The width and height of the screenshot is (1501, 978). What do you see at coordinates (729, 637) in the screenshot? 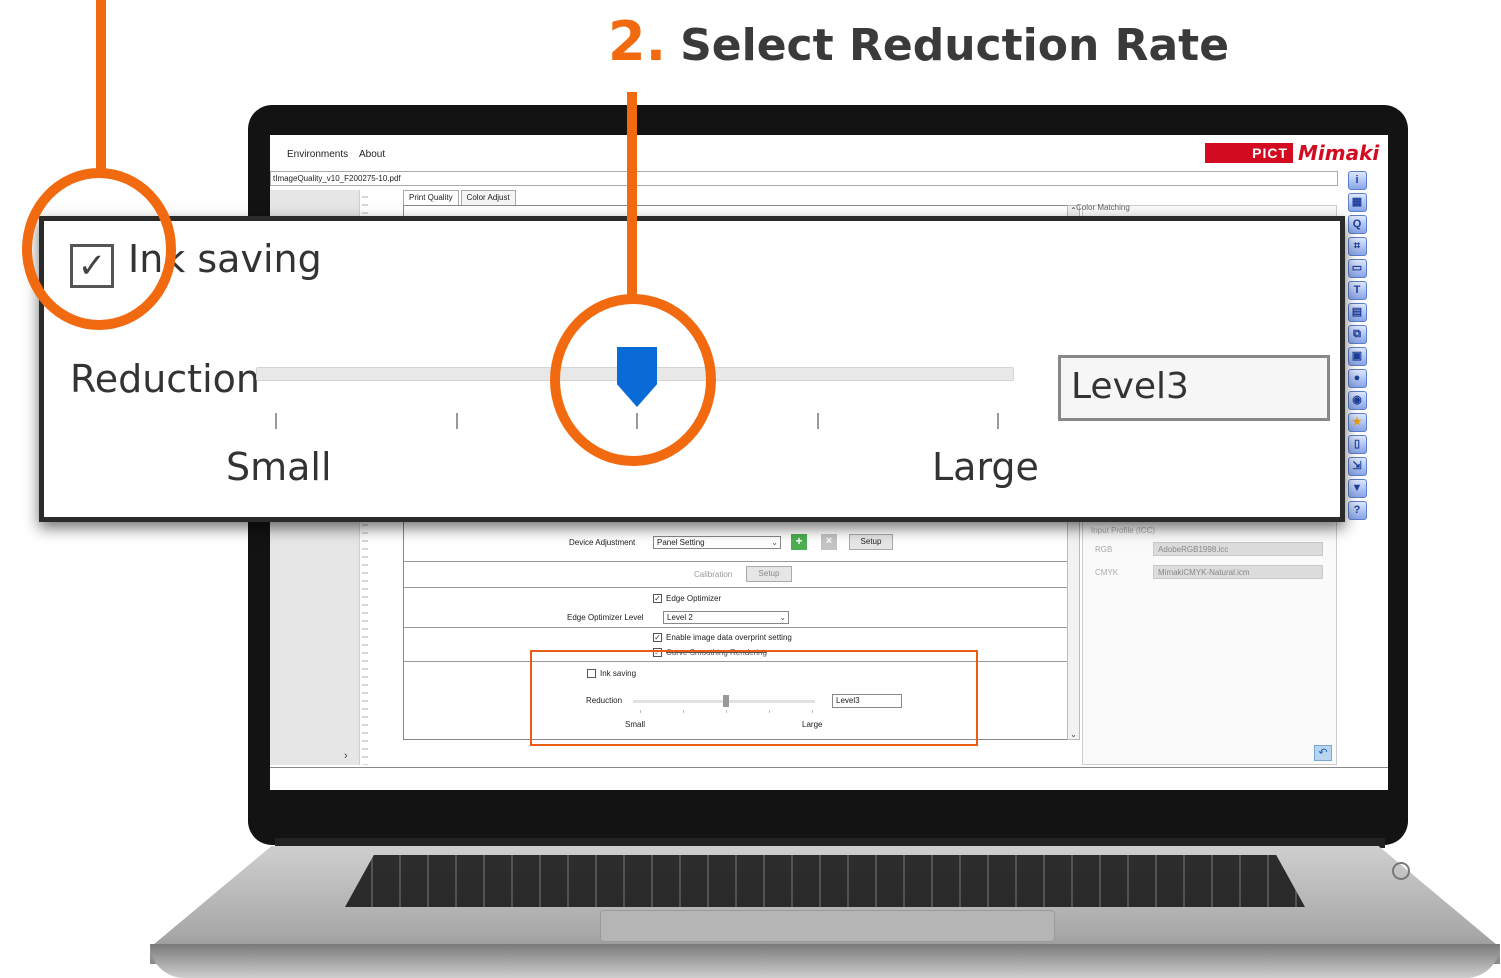
I see `overprint-label: Enable image data overprint setting` at bounding box center [729, 637].